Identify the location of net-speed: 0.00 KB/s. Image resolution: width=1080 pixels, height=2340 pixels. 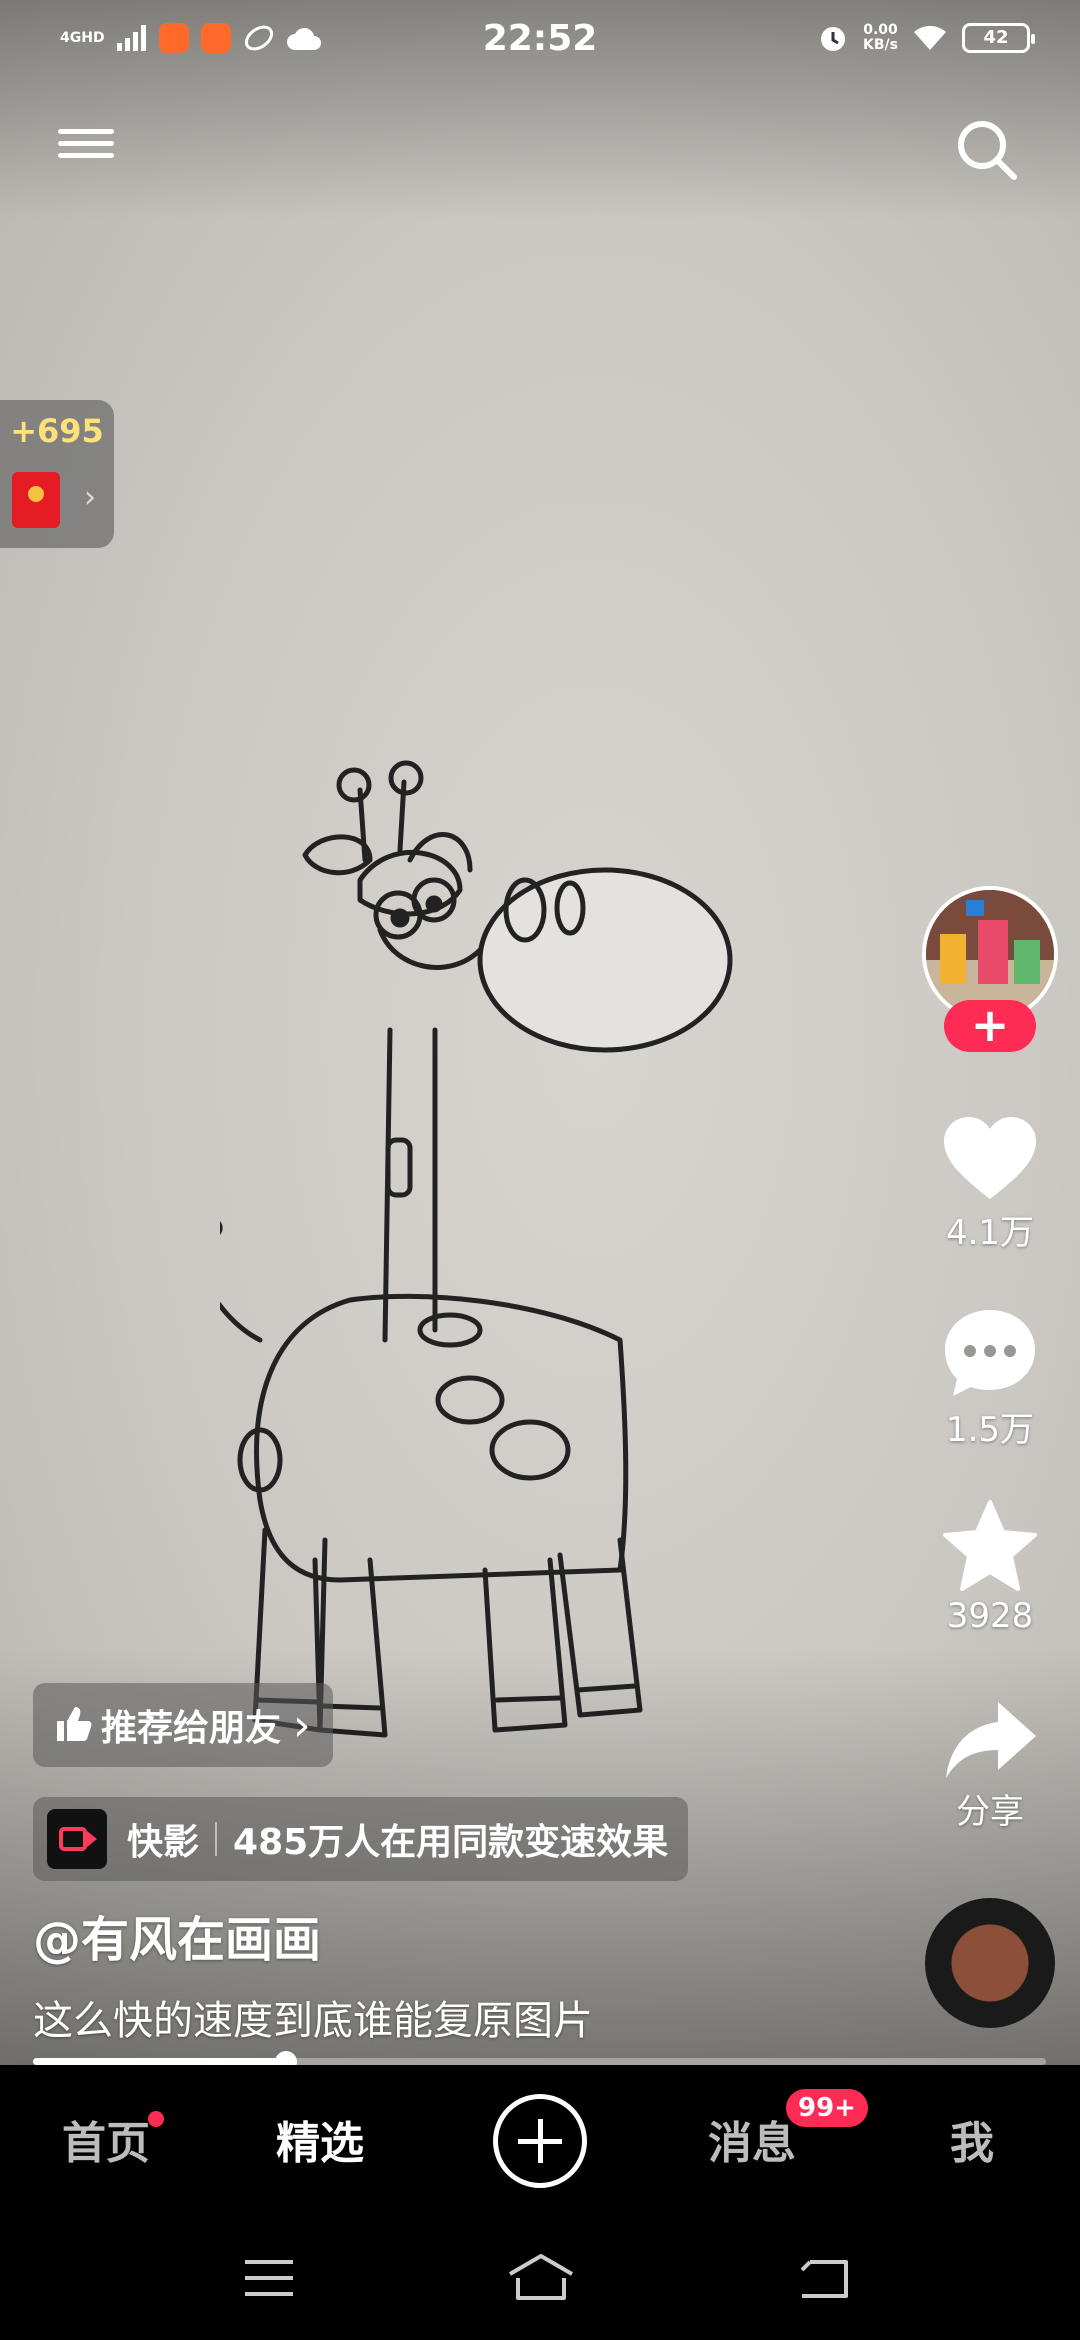
(880, 38).